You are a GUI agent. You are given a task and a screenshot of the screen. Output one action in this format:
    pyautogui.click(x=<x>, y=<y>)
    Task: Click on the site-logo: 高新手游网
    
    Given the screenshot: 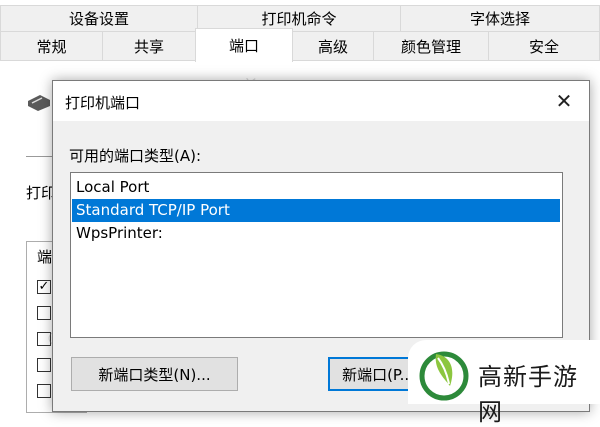 What is the action you would take?
    pyautogui.click(x=504, y=383)
    